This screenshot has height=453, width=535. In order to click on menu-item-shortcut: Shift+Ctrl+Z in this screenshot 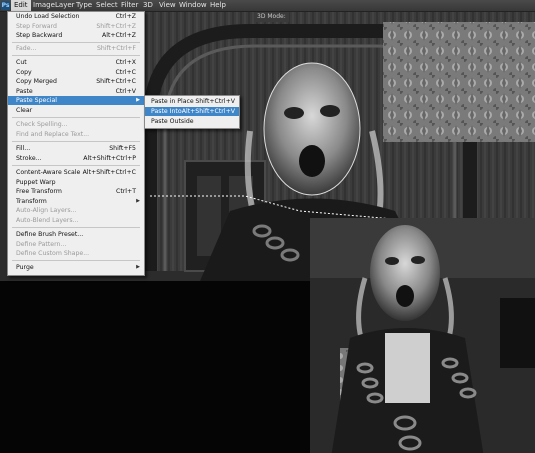, I will do `click(116, 26)`.